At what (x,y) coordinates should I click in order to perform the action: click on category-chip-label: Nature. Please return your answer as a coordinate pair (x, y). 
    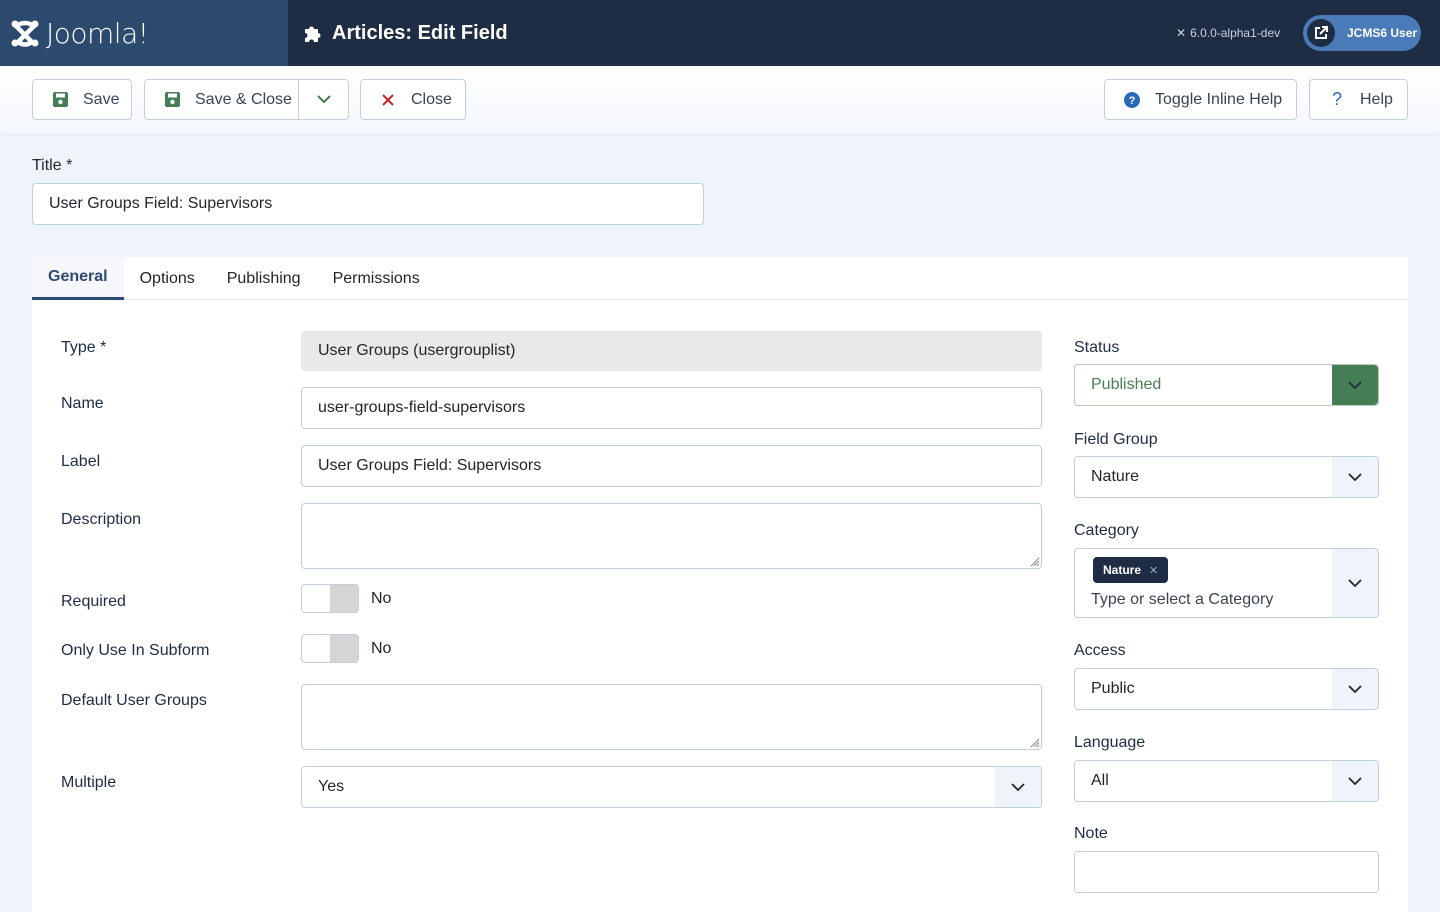
    Looking at the image, I should click on (1122, 570).